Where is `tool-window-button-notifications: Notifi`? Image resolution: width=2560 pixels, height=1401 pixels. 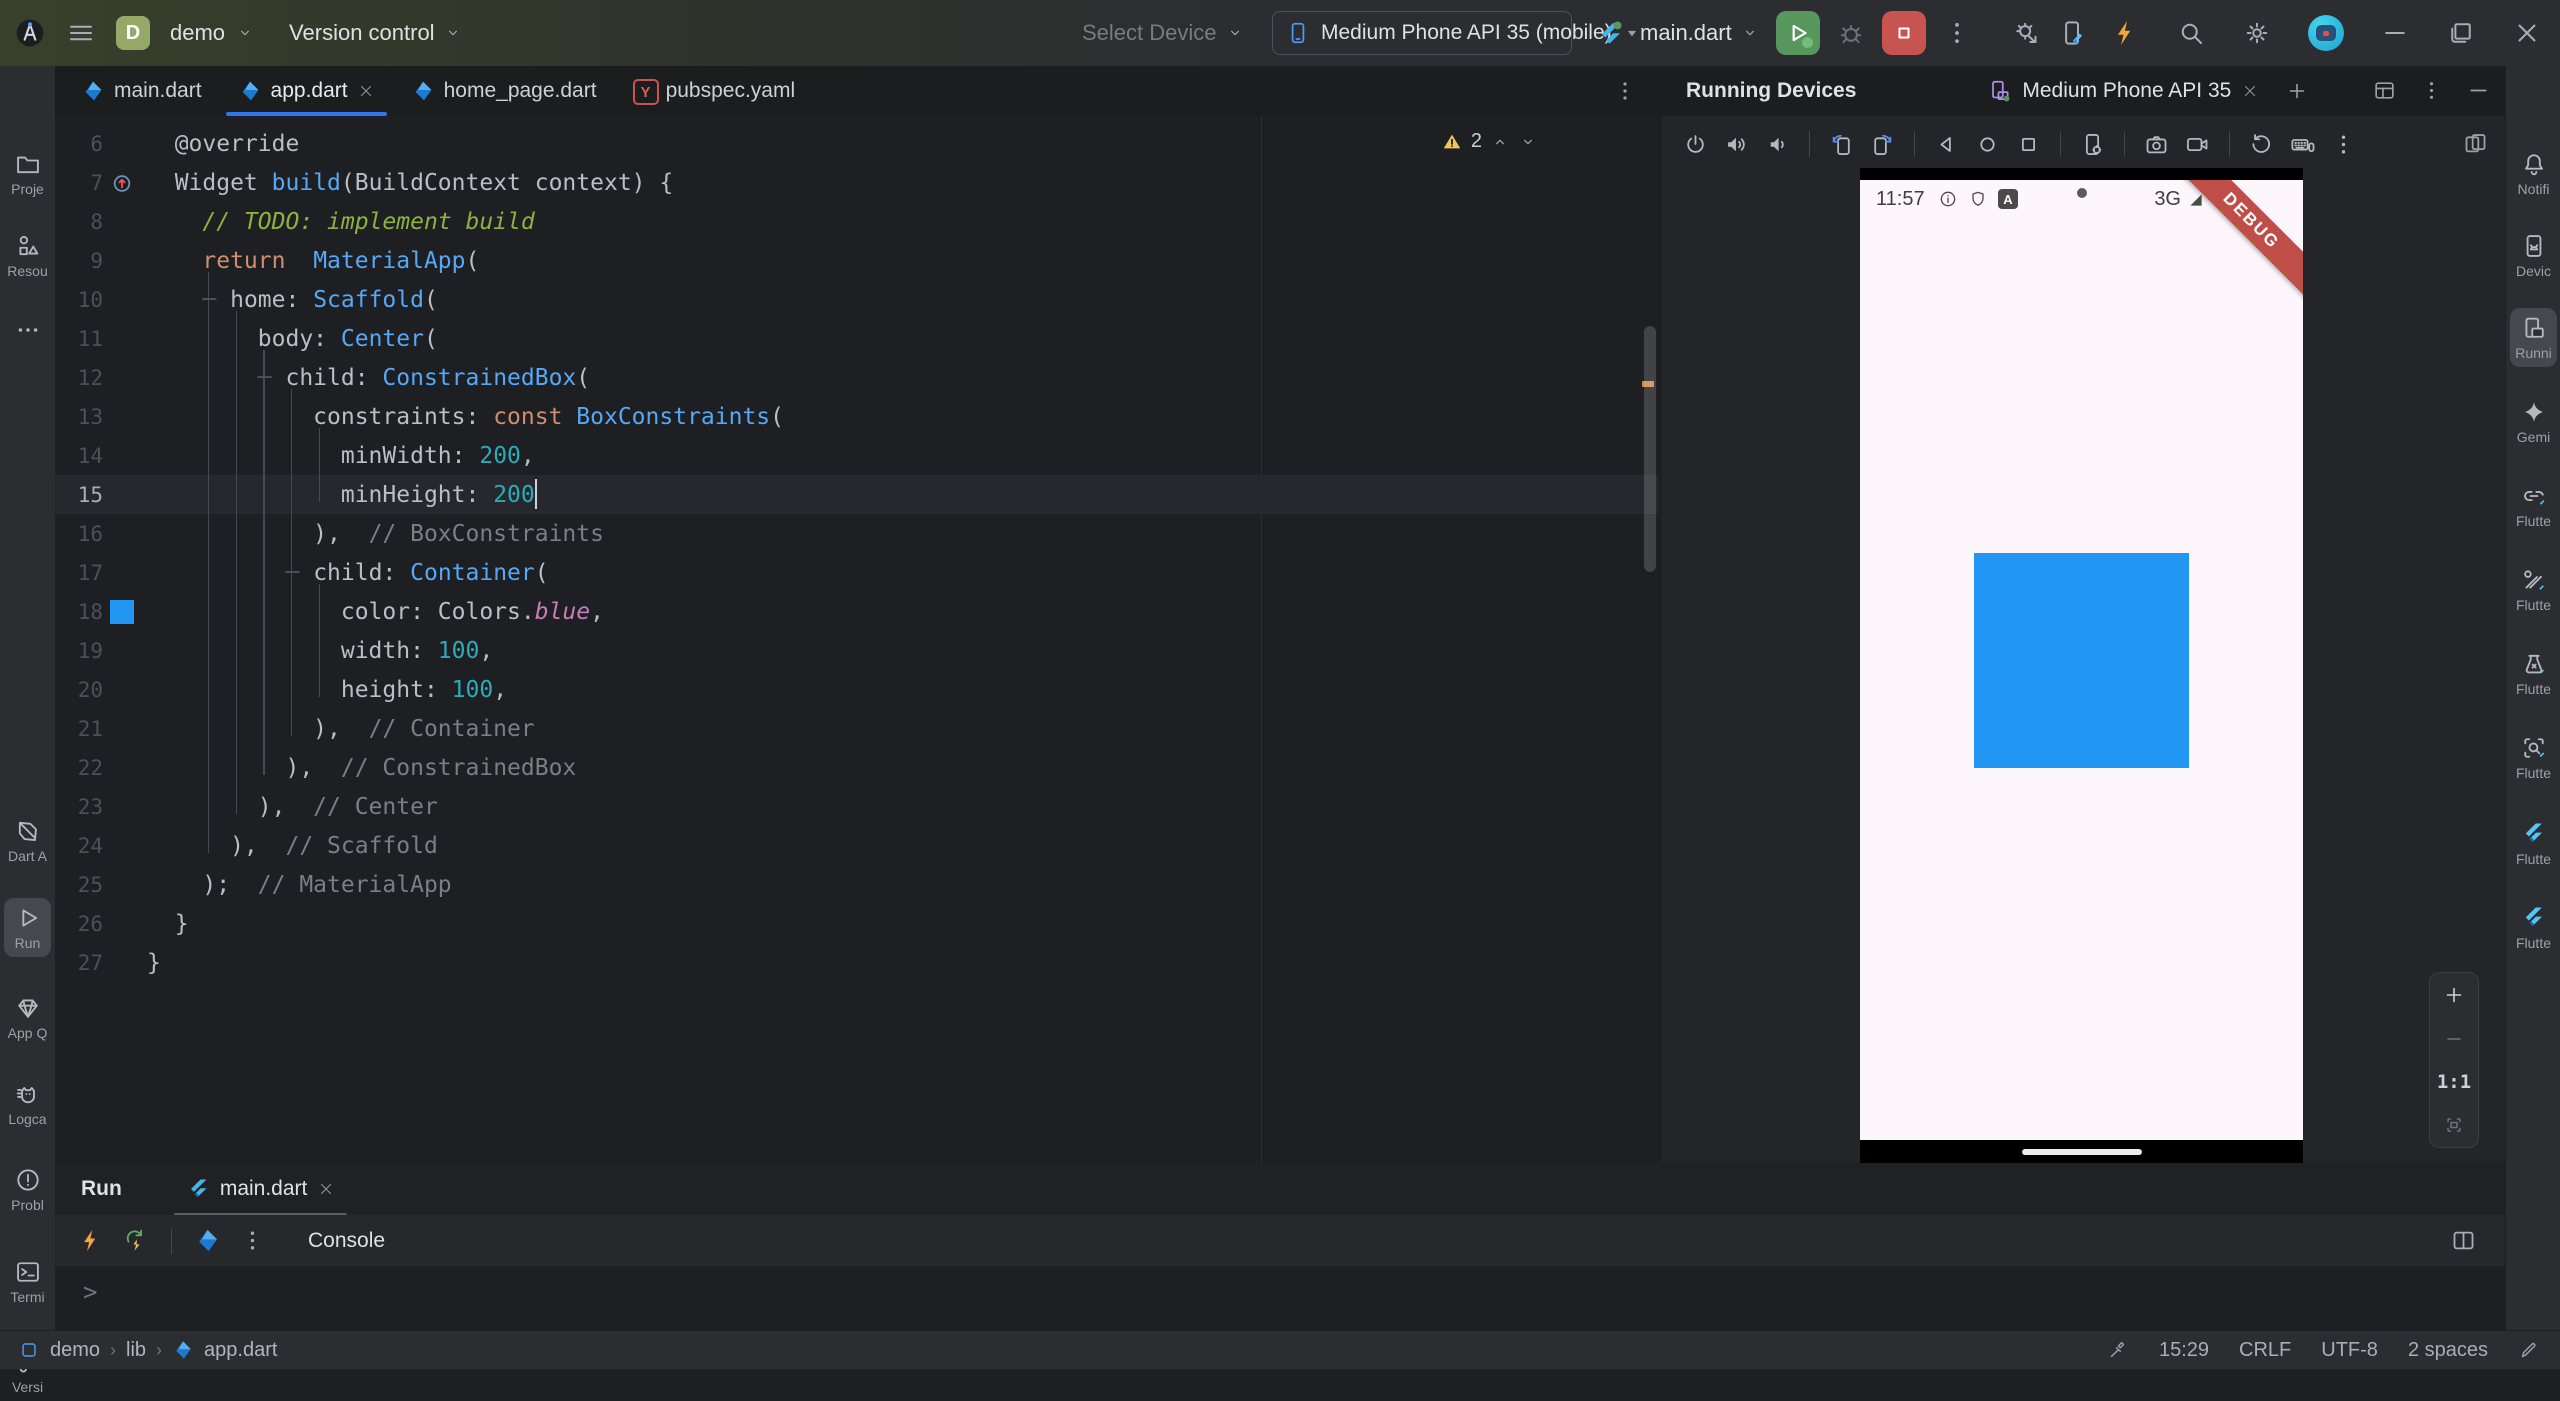 tool-window-button-notifications: Notifi is located at coordinates (2533, 173).